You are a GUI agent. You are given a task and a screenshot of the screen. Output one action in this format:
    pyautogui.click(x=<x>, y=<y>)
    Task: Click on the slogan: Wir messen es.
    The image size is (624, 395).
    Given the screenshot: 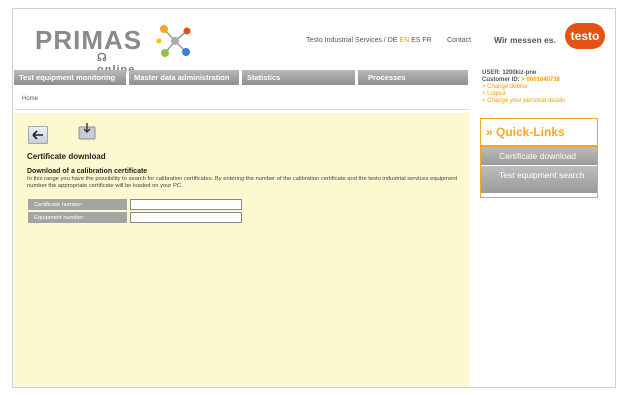 What is the action you would take?
    pyautogui.click(x=525, y=40)
    